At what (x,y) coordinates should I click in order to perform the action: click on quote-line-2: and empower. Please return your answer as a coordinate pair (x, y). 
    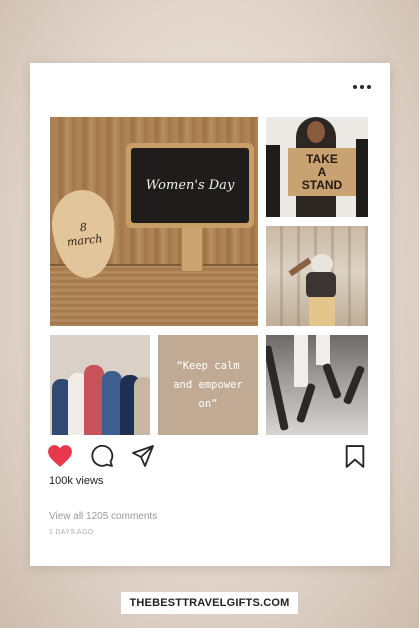
    Looking at the image, I should click on (208, 384).